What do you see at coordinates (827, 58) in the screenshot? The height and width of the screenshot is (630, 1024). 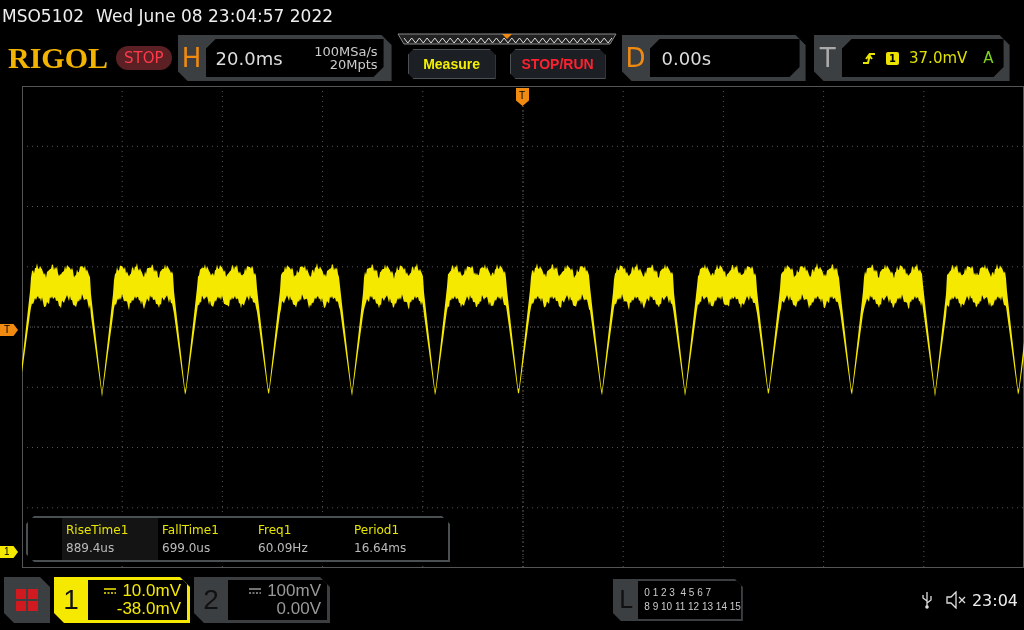 I see `trigger-label: T` at bounding box center [827, 58].